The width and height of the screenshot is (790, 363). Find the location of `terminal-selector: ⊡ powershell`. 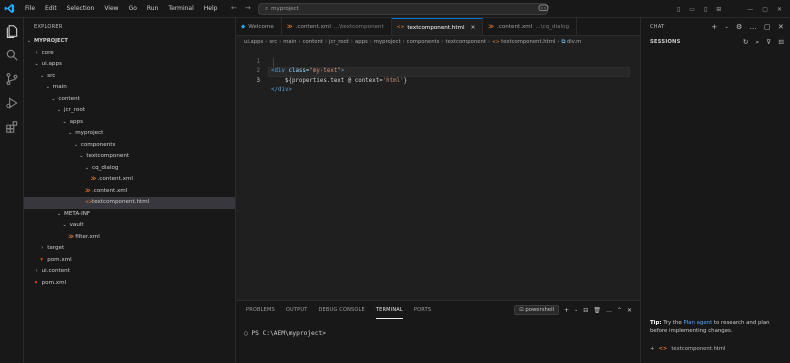

terminal-selector: ⊡ powershell is located at coordinates (537, 310).